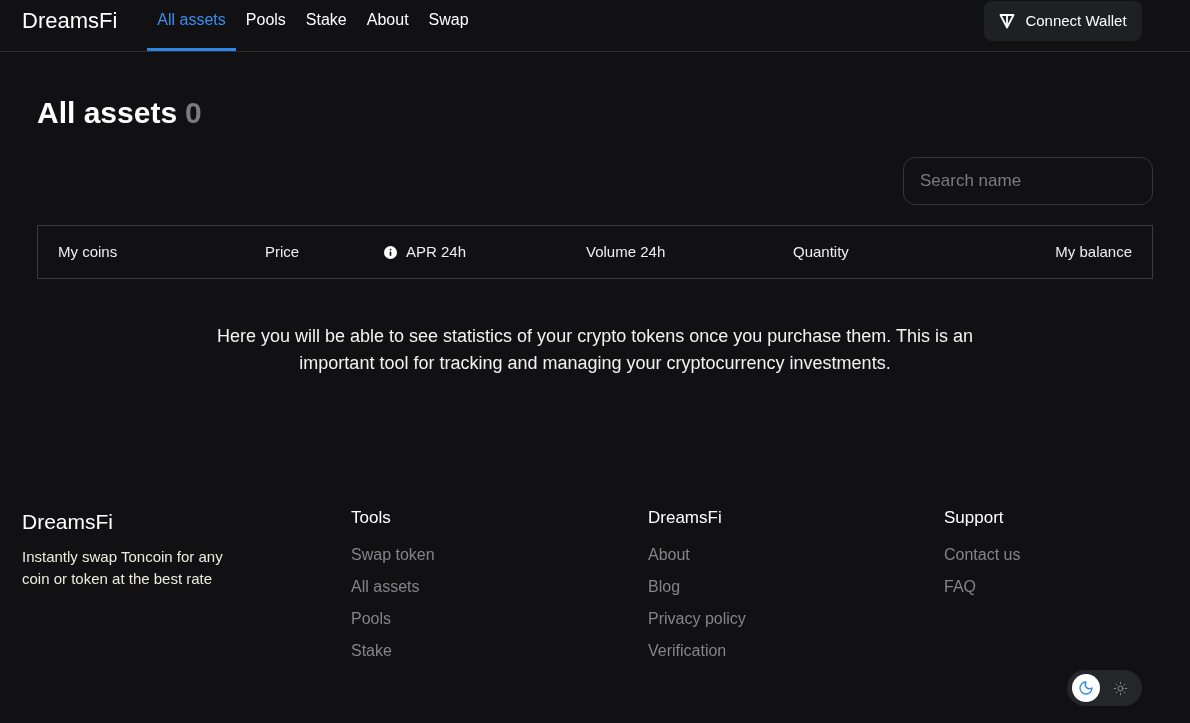 This screenshot has width=1190, height=723. What do you see at coordinates (436, 252) in the screenshot?
I see `column-header: APR 24h` at bounding box center [436, 252].